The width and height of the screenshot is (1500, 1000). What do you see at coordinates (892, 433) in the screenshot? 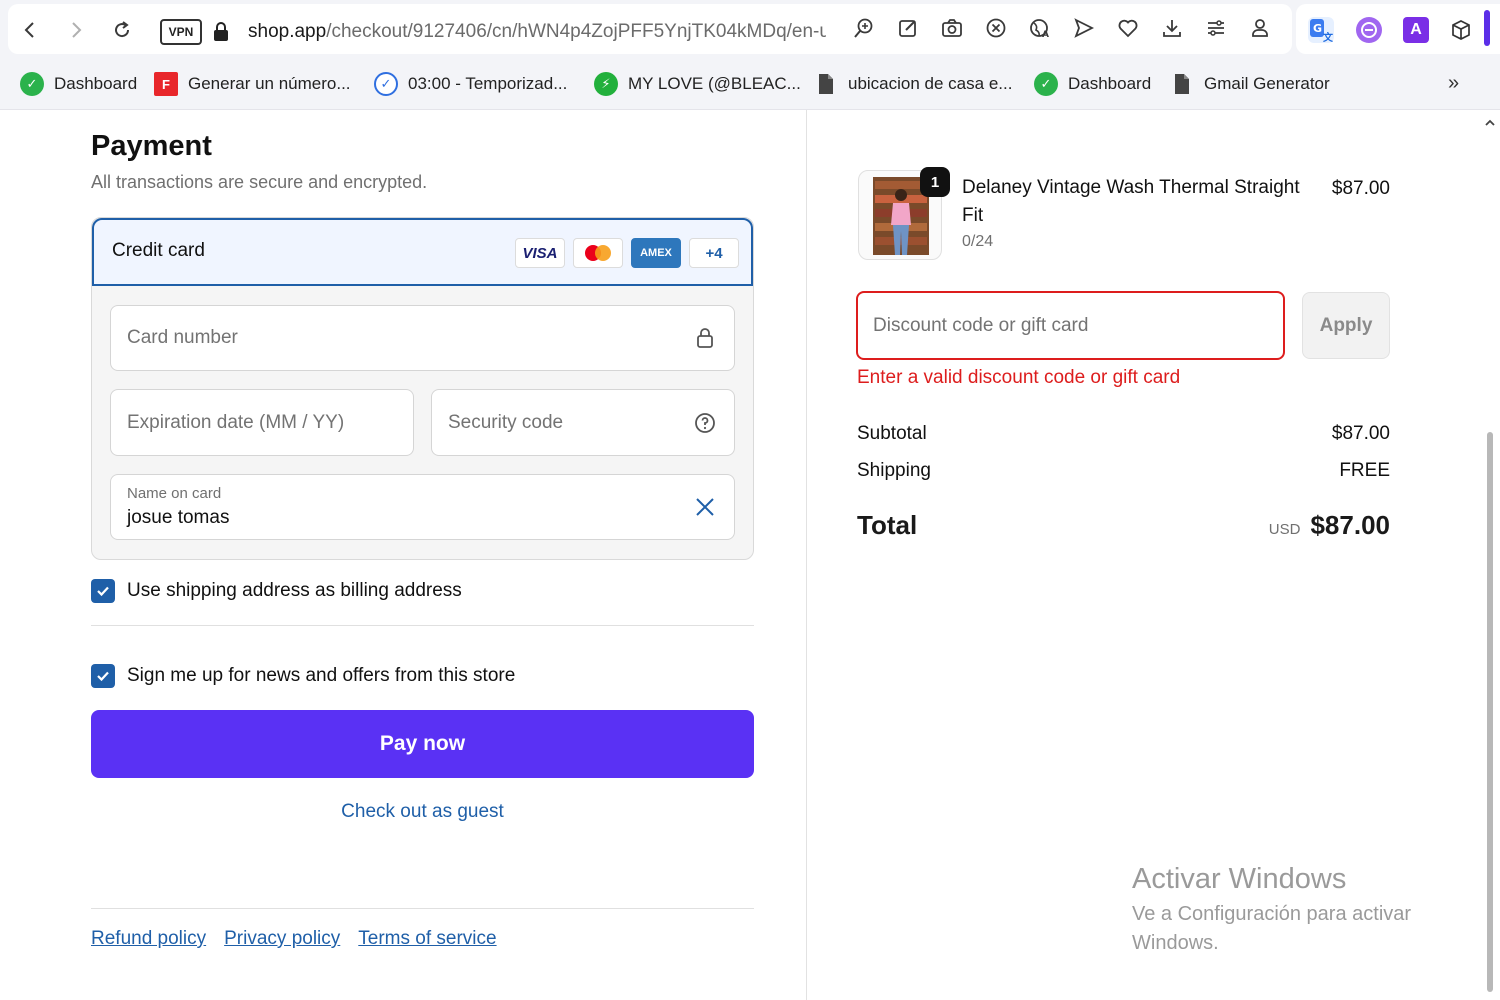
I see `subtotal-label: Subtotal` at bounding box center [892, 433].